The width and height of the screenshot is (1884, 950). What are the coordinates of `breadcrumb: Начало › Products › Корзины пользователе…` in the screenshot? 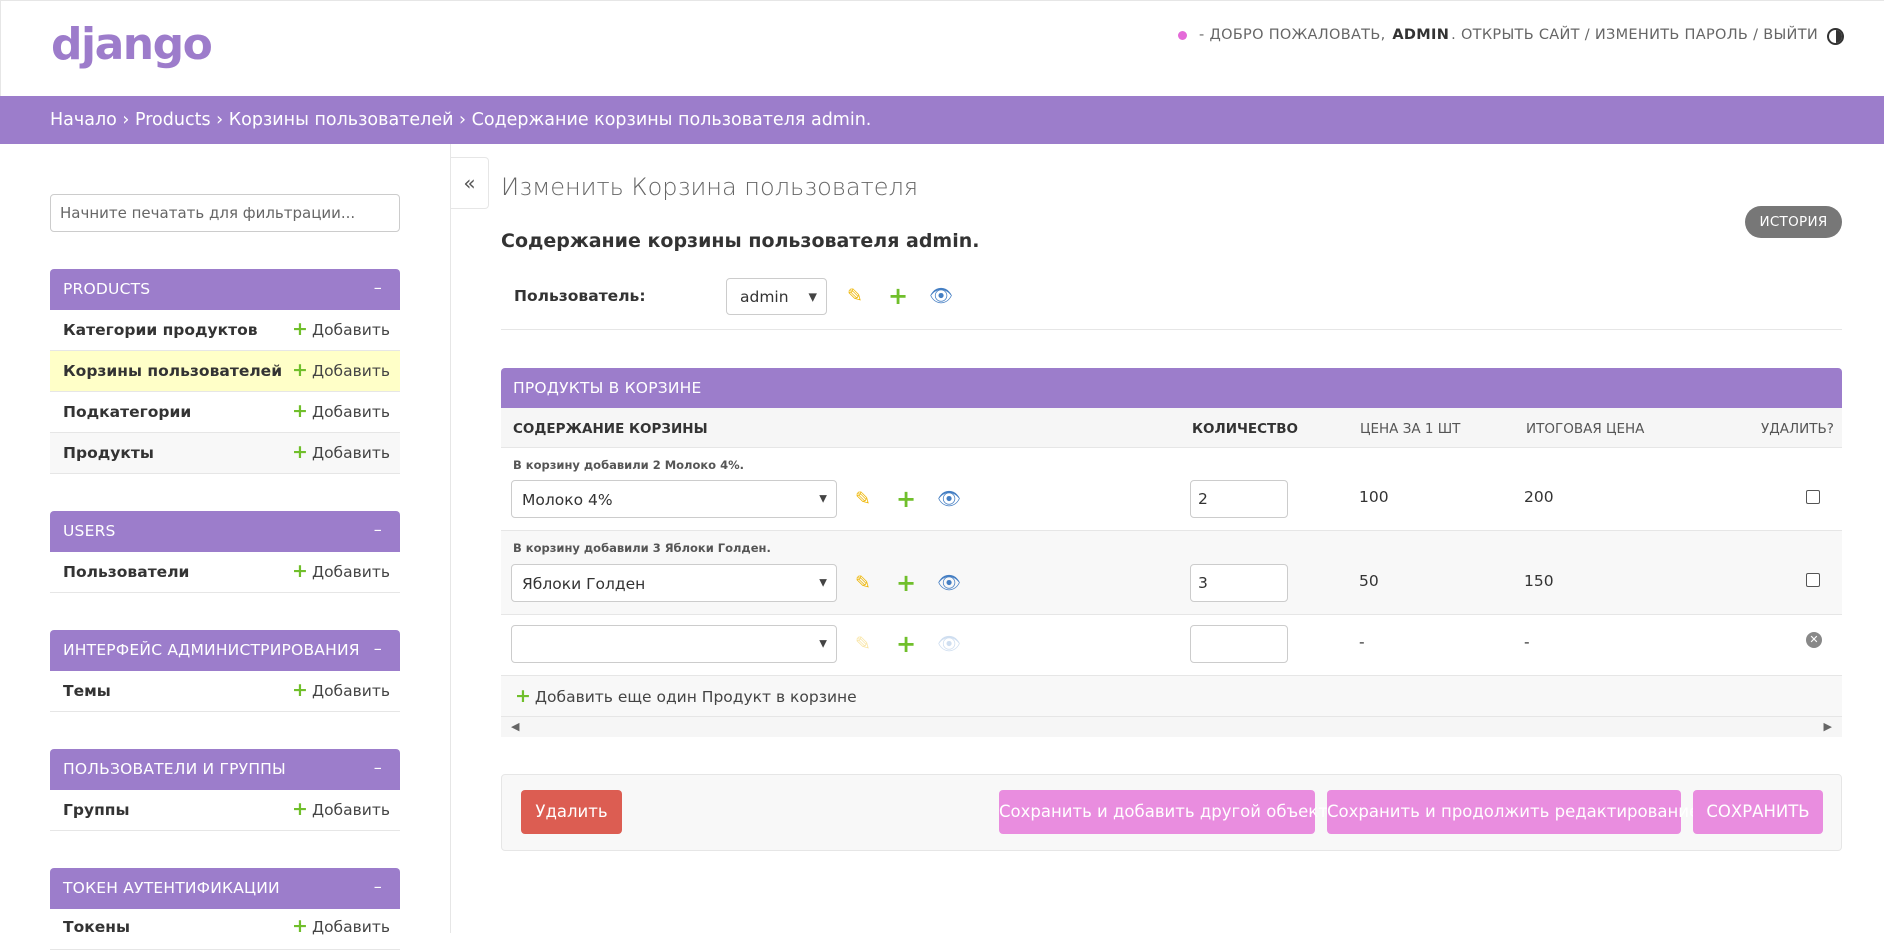 It's located at (942, 120).